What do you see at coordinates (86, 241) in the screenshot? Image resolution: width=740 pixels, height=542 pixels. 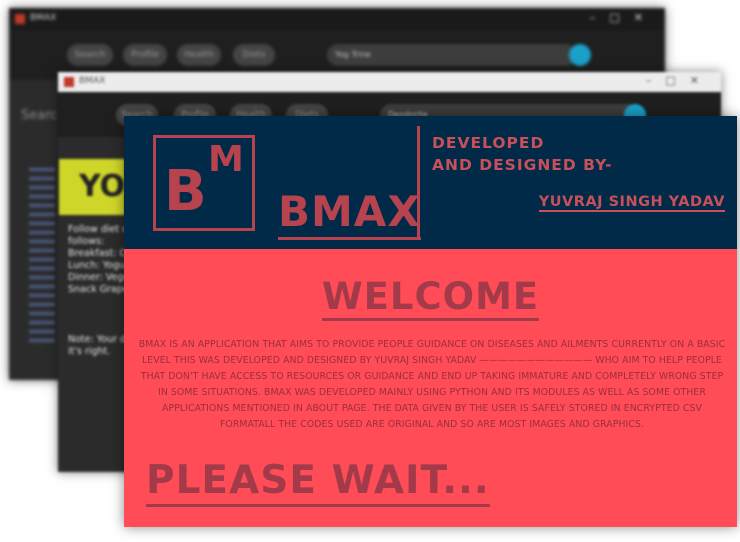 I see `diet-line: follows:` at bounding box center [86, 241].